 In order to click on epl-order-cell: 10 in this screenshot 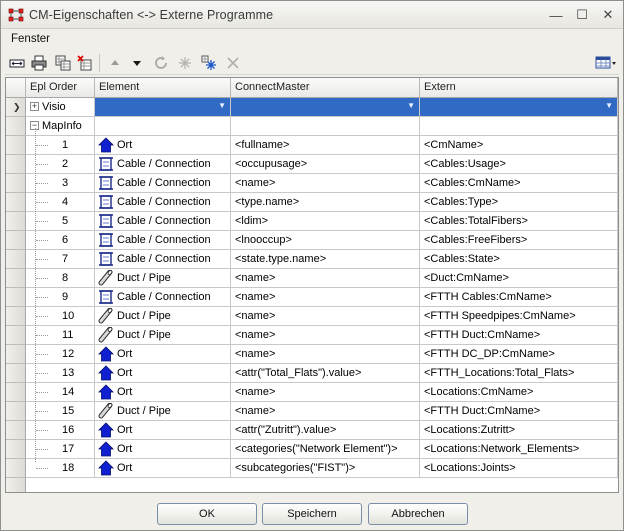, I will do `click(60, 316)`.